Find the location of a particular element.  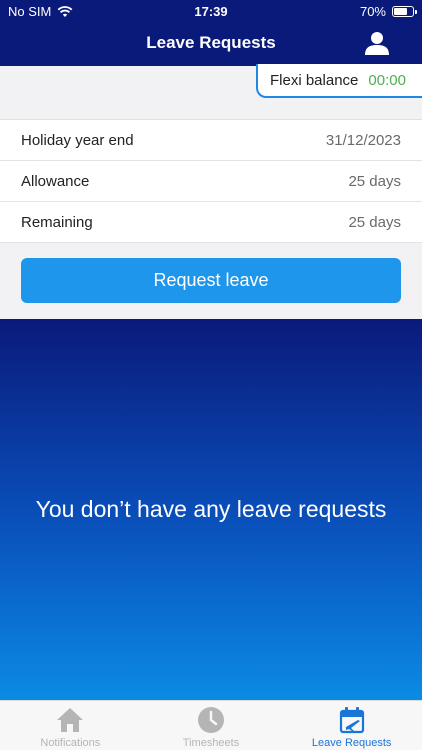

empty-state-message: You don’t have any leave requests is located at coordinates (211, 509).